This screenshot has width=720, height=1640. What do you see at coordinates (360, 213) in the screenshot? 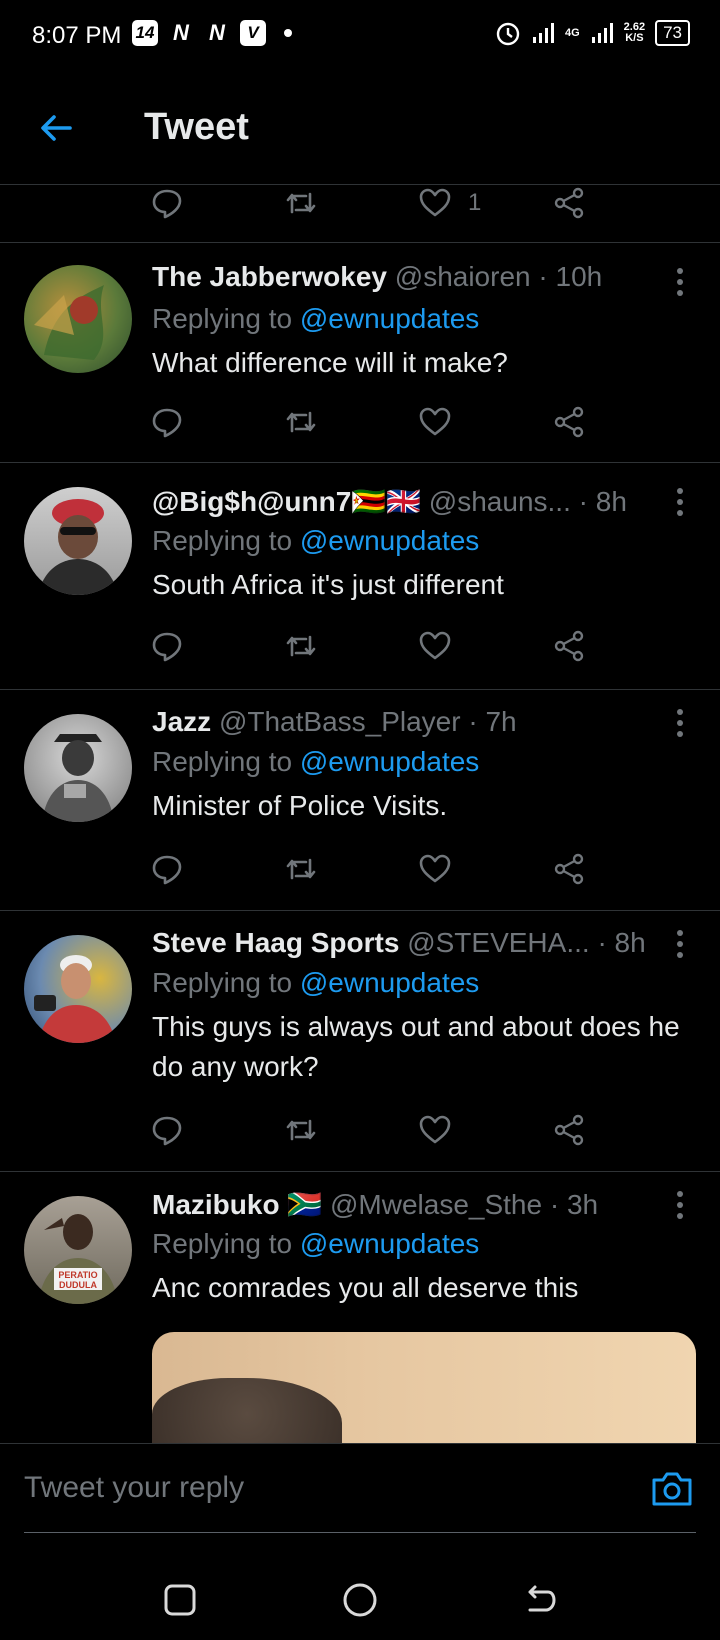
I see `previous-tweet-actions: 1` at bounding box center [360, 213].